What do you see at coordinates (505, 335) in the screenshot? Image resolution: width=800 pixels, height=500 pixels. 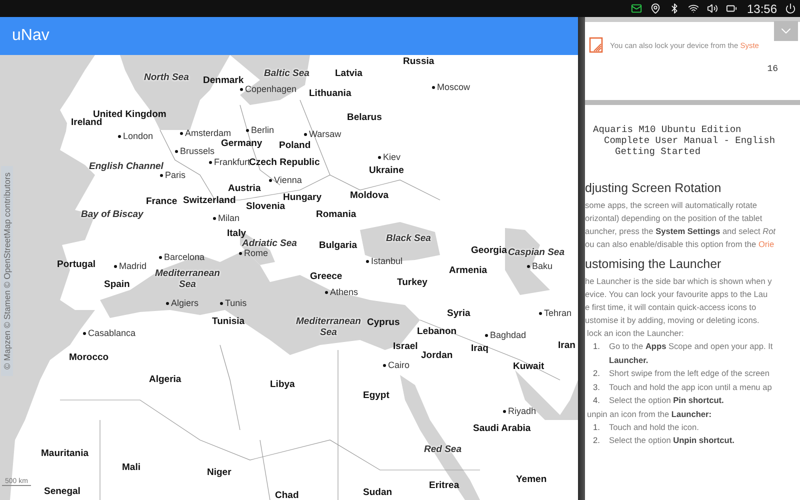 I see `city-label: Baghdad` at bounding box center [505, 335].